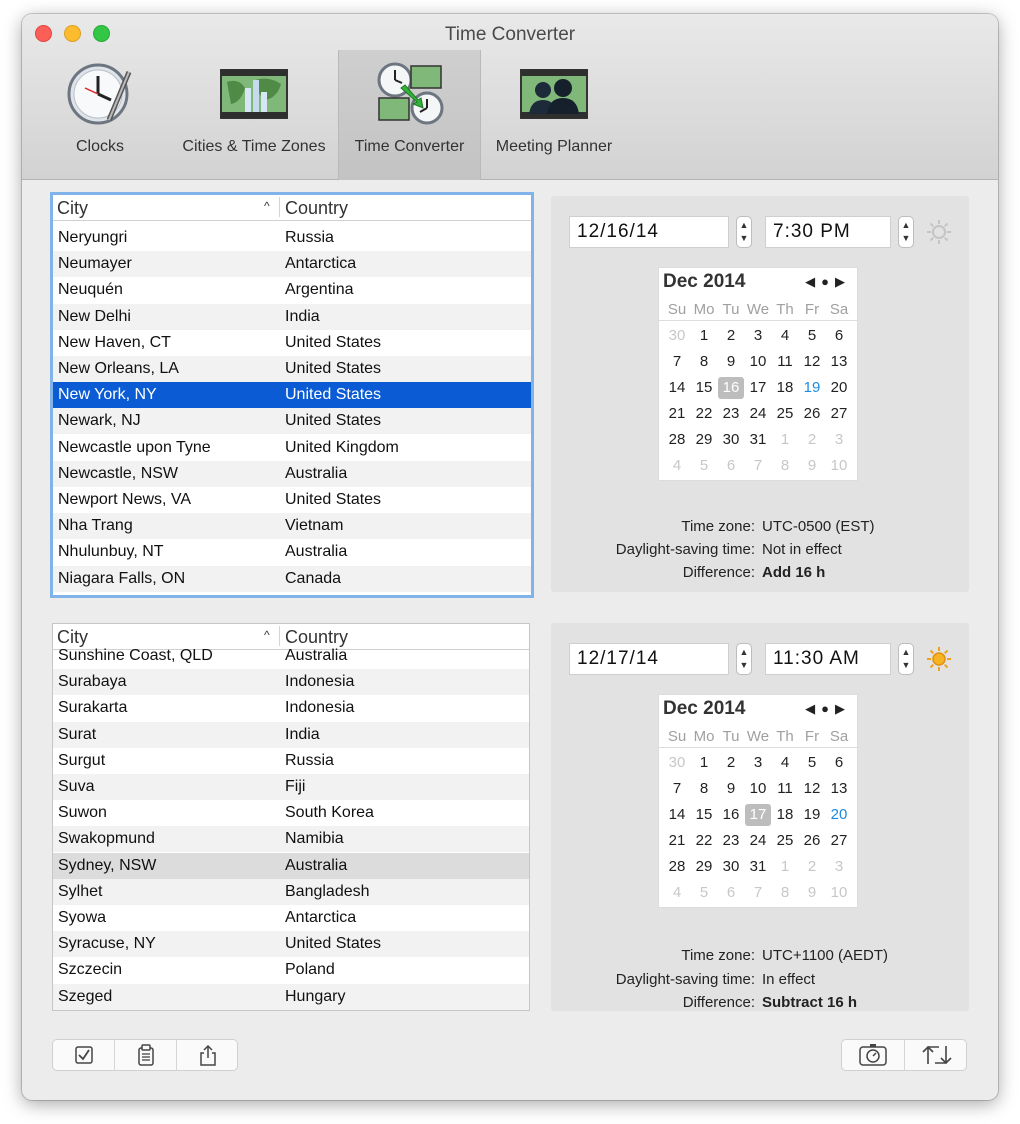  What do you see at coordinates (936, 1055) in the screenshot?
I see `swap-button` at bounding box center [936, 1055].